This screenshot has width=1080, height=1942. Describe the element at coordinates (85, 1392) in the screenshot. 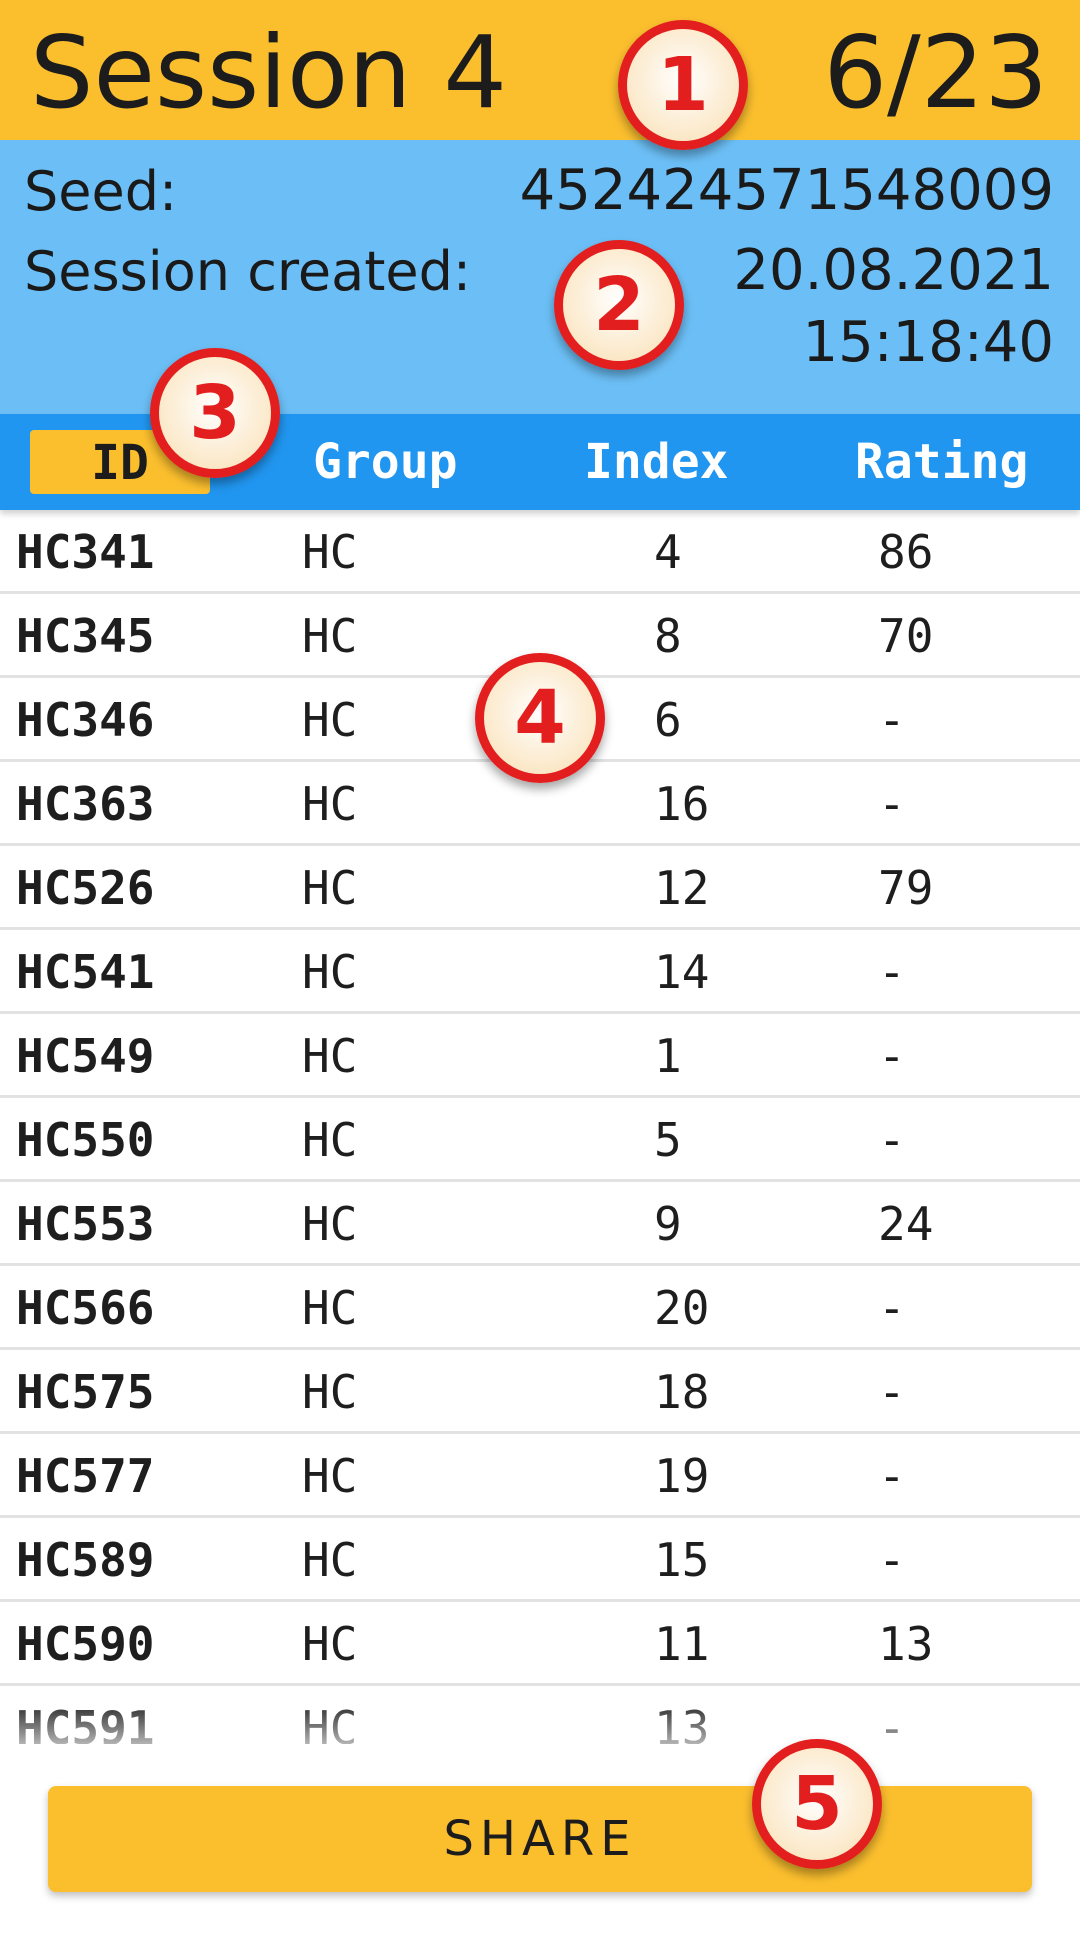

I see `cell-id: HC575` at that location.